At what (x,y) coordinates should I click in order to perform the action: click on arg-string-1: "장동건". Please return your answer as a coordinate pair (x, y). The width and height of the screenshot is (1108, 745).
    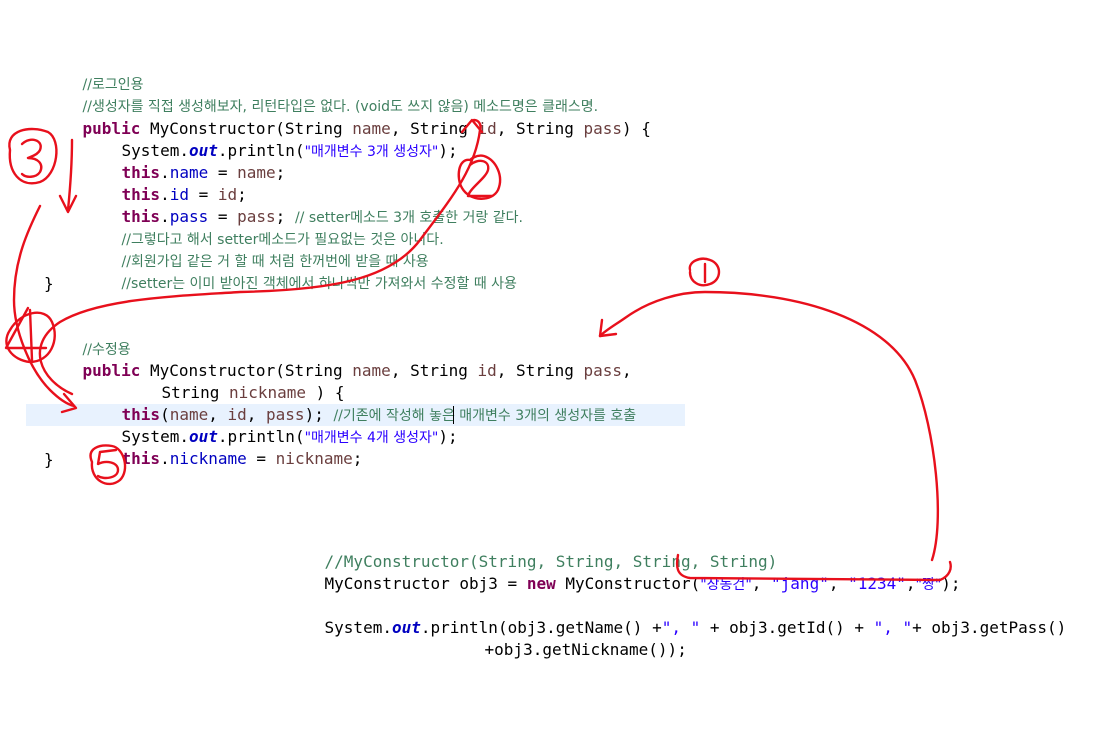
    Looking at the image, I should click on (726, 585).